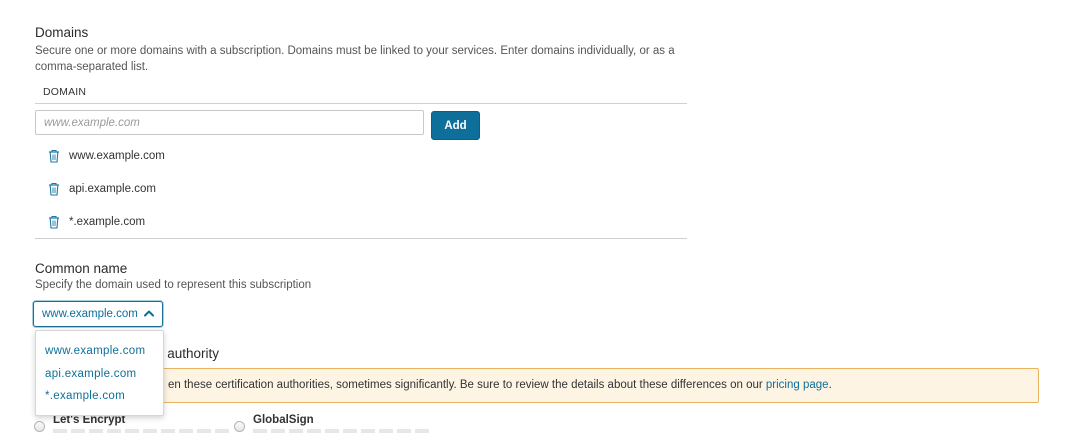 The height and width of the screenshot is (433, 1073). What do you see at coordinates (117, 156) in the screenshot?
I see `domain-label: www.example.com` at bounding box center [117, 156].